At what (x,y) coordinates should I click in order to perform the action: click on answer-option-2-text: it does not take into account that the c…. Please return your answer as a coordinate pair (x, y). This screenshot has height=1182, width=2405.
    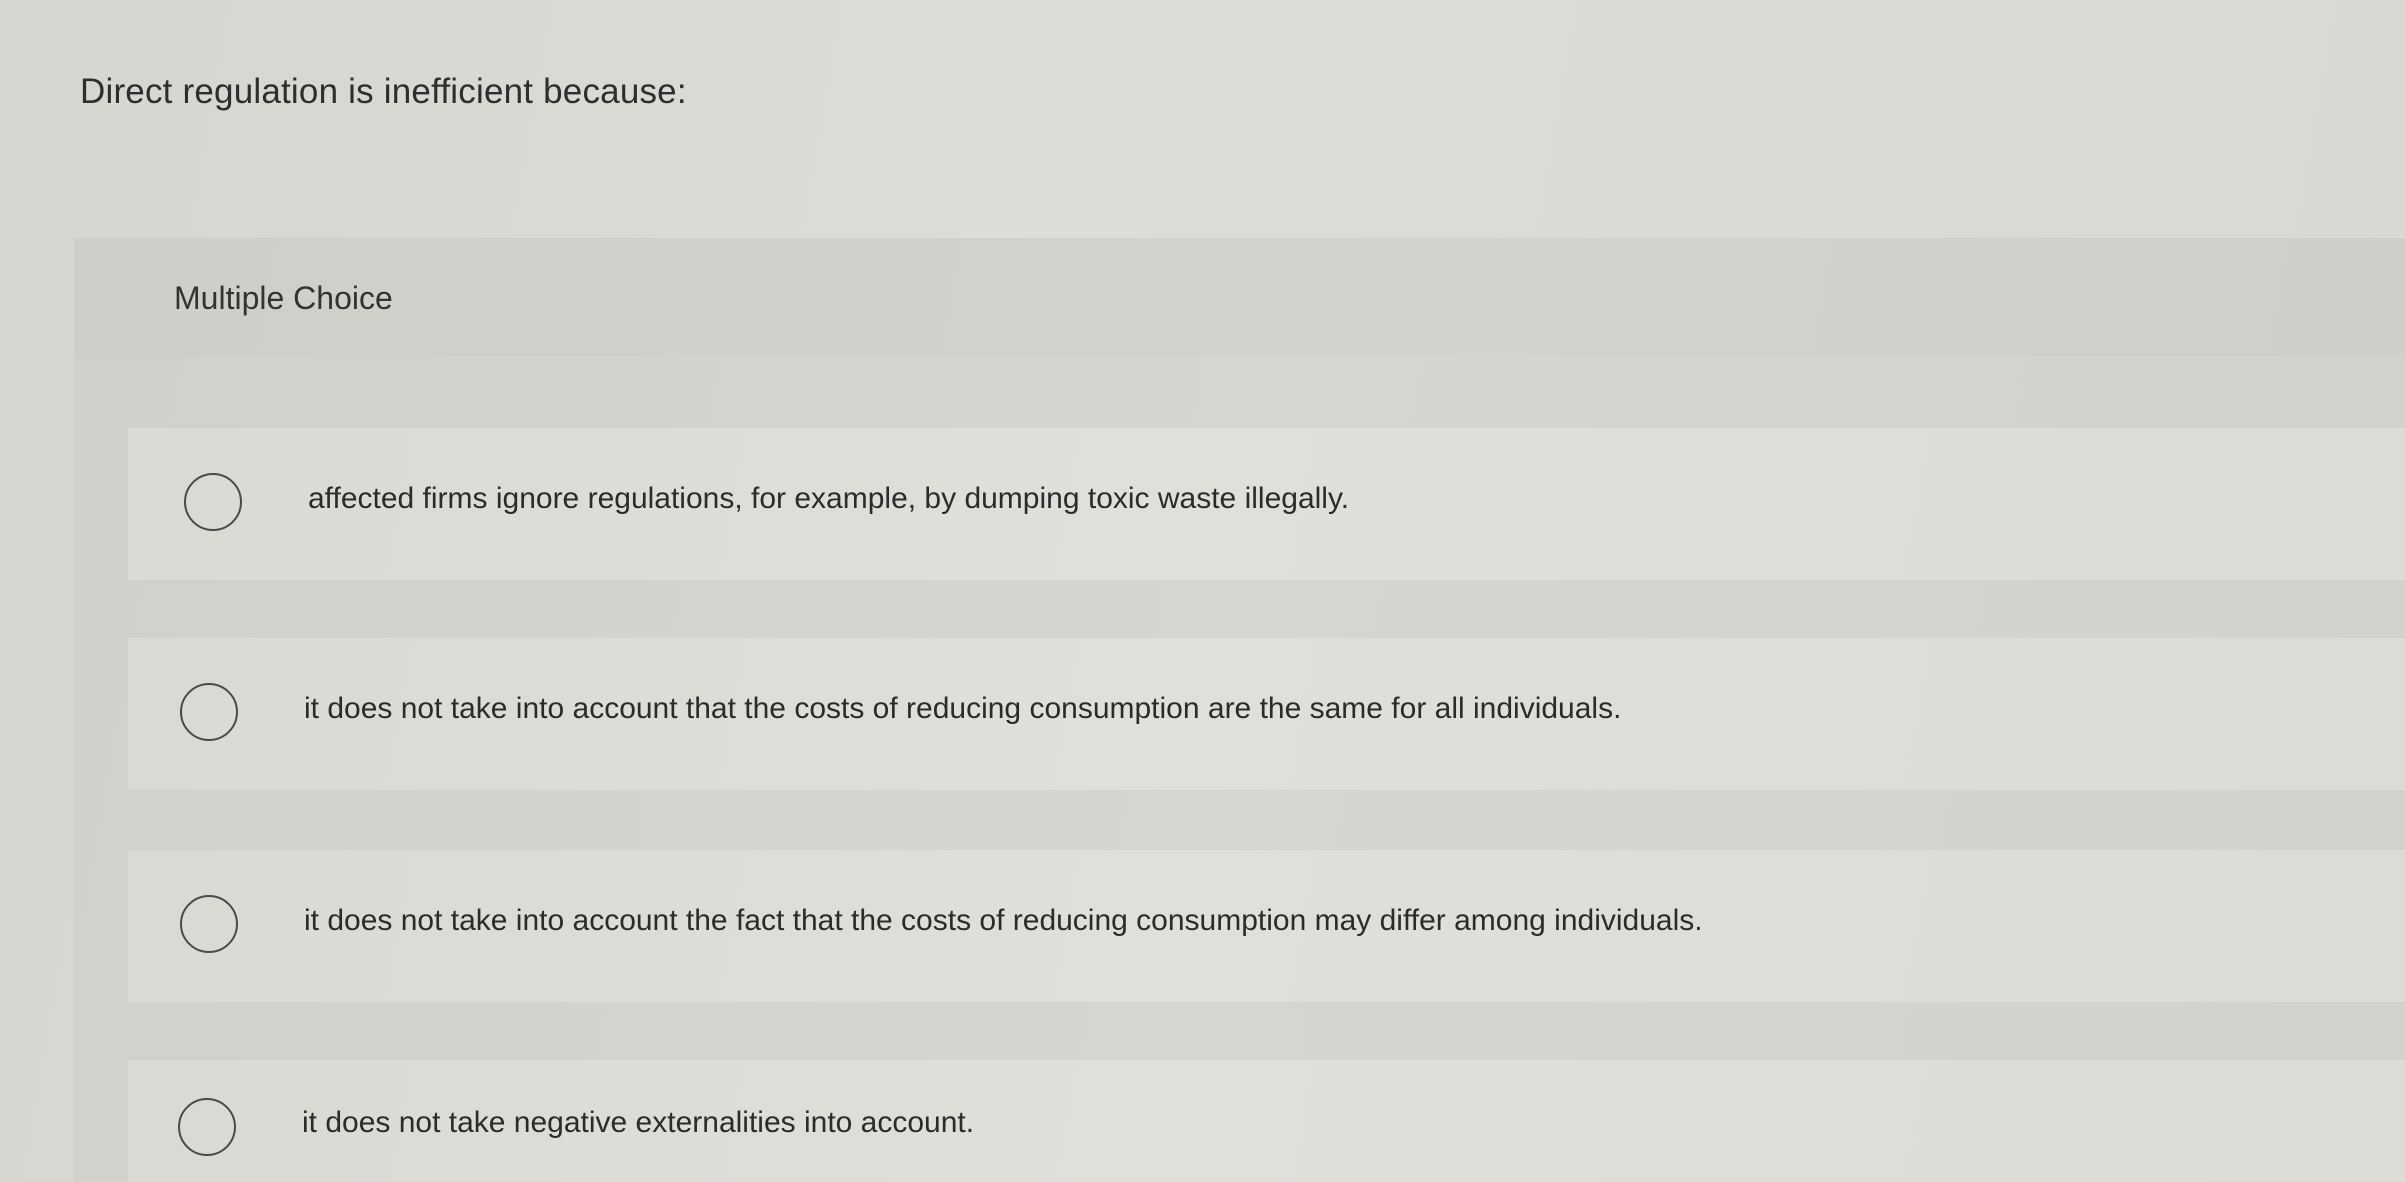
    Looking at the image, I should click on (962, 709).